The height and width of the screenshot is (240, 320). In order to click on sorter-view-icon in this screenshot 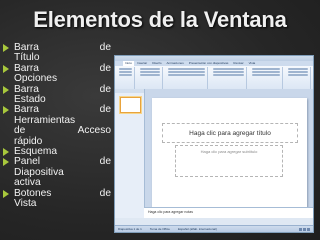, I will do `click(304, 229)`.